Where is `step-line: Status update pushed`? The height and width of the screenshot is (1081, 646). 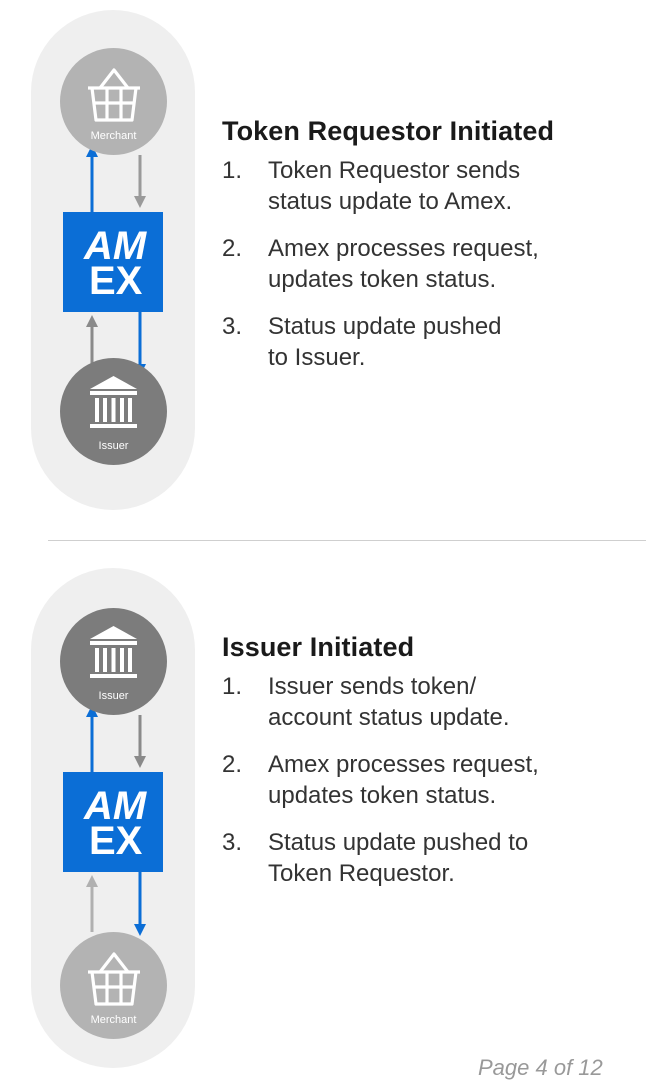 step-line: Status update pushed is located at coordinates (385, 326).